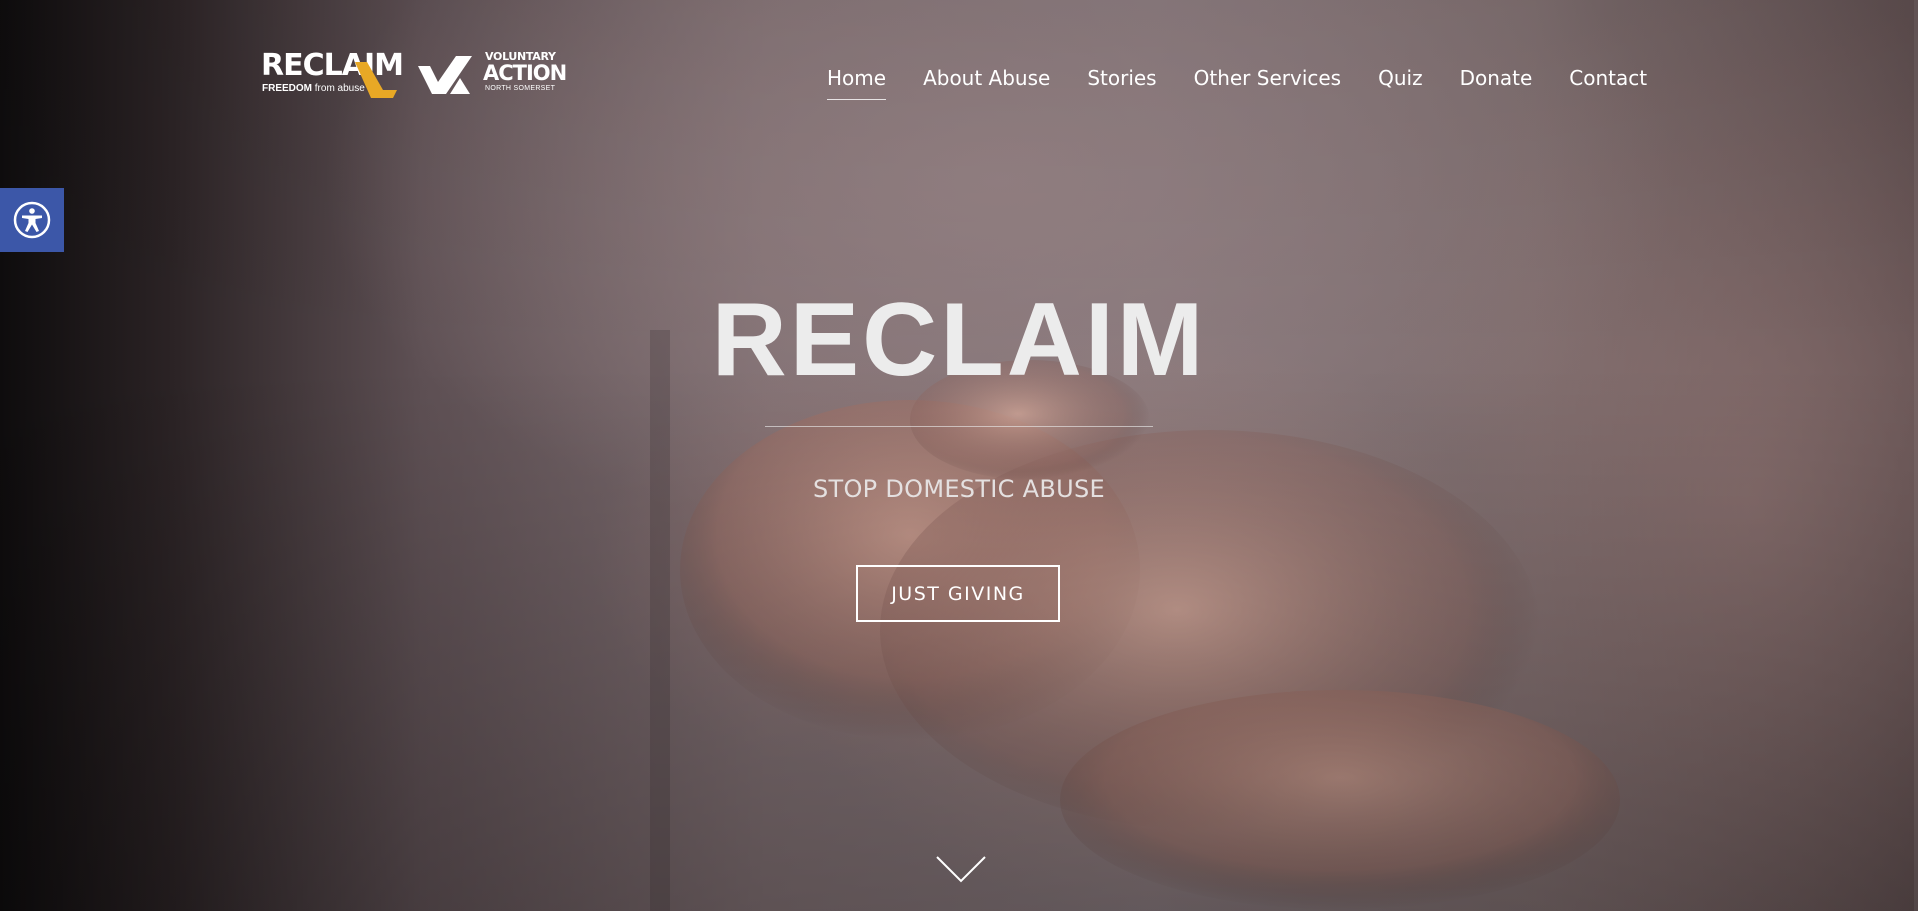  I want to click on voluntary-action-mark-icon, so click(445, 75).